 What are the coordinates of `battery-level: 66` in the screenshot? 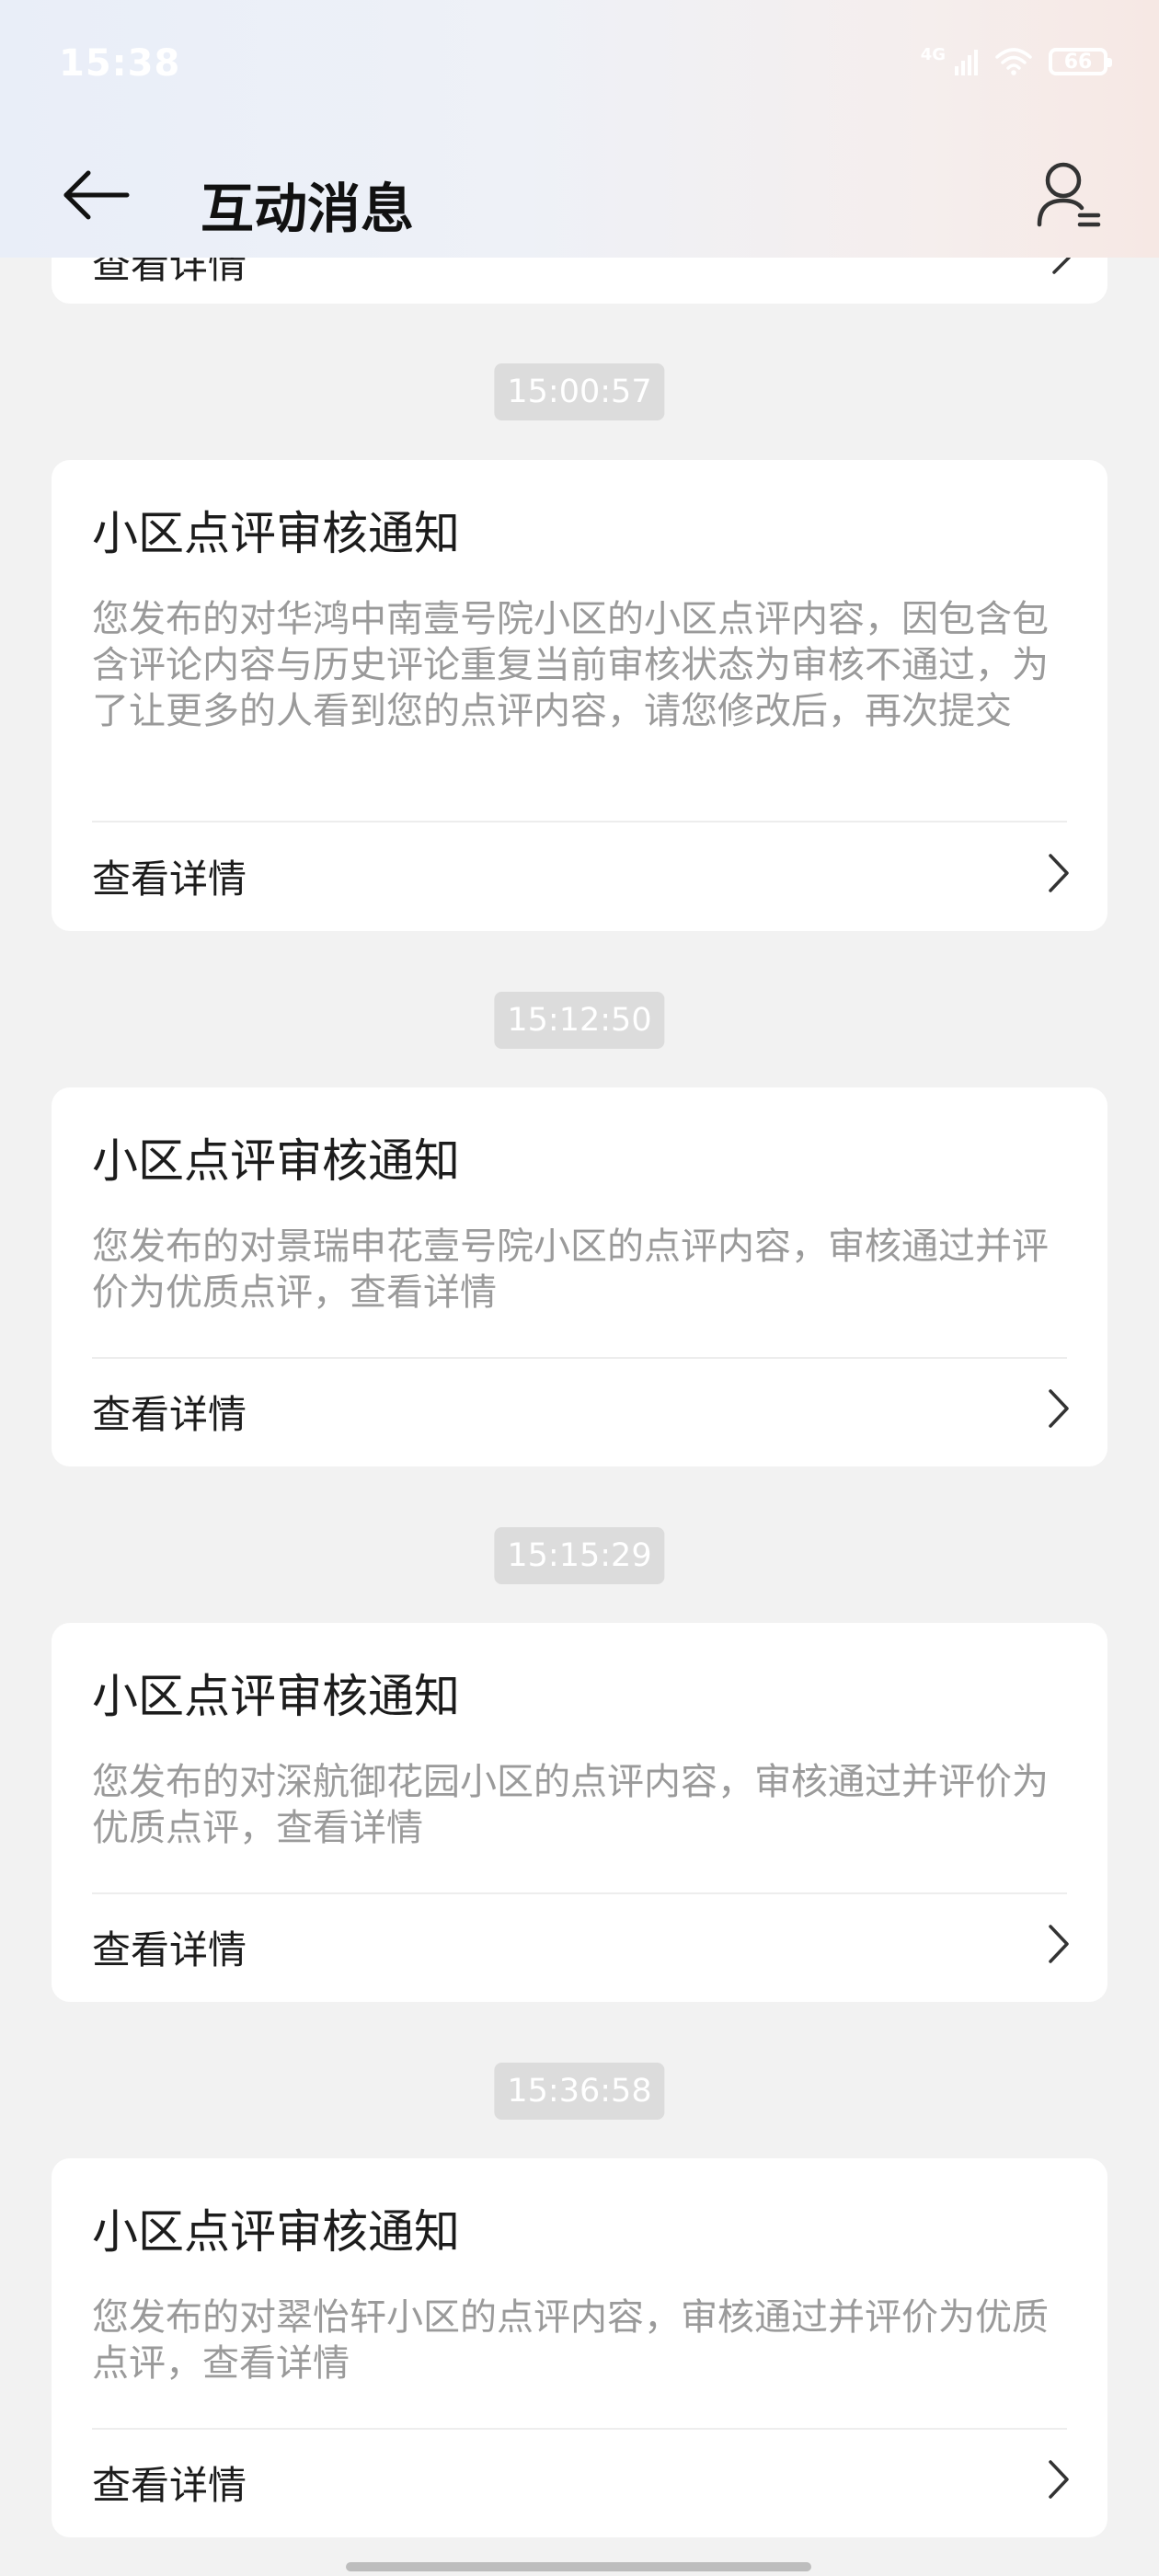 It's located at (1078, 62).